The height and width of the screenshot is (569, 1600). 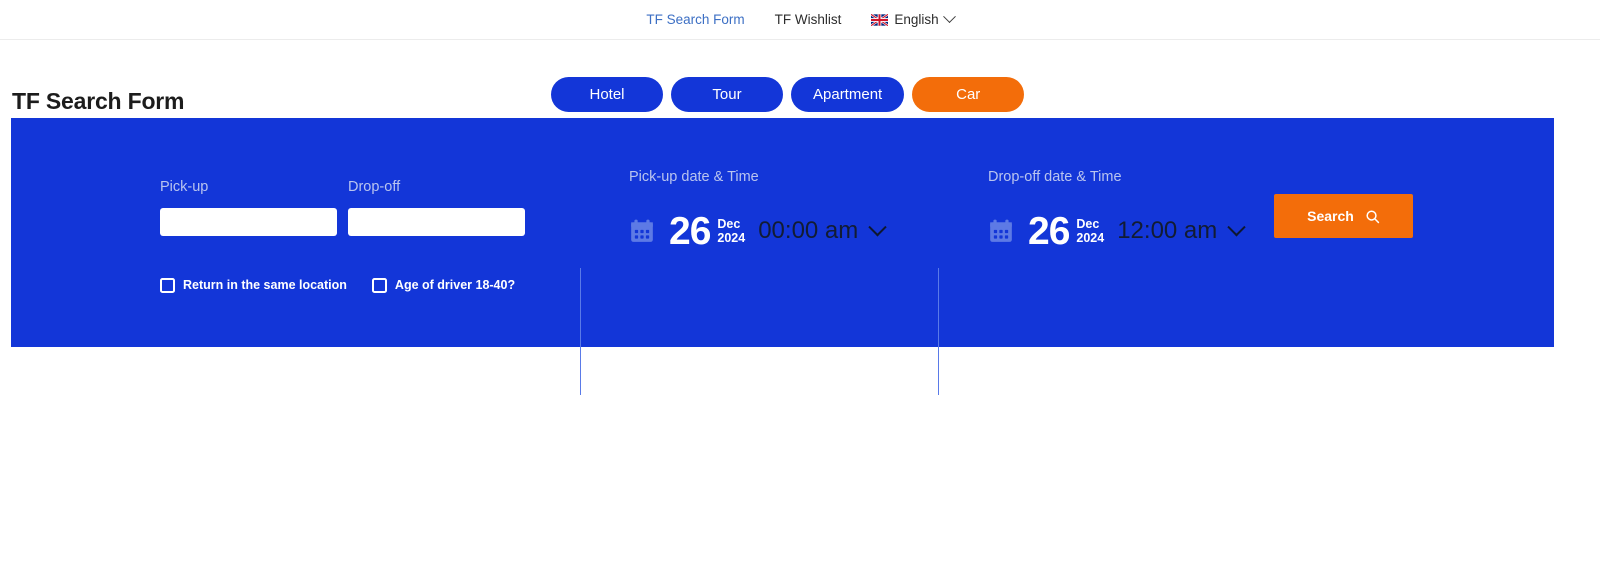 What do you see at coordinates (968, 94) in the screenshot?
I see `tab-car: Car` at bounding box center [968, 94].